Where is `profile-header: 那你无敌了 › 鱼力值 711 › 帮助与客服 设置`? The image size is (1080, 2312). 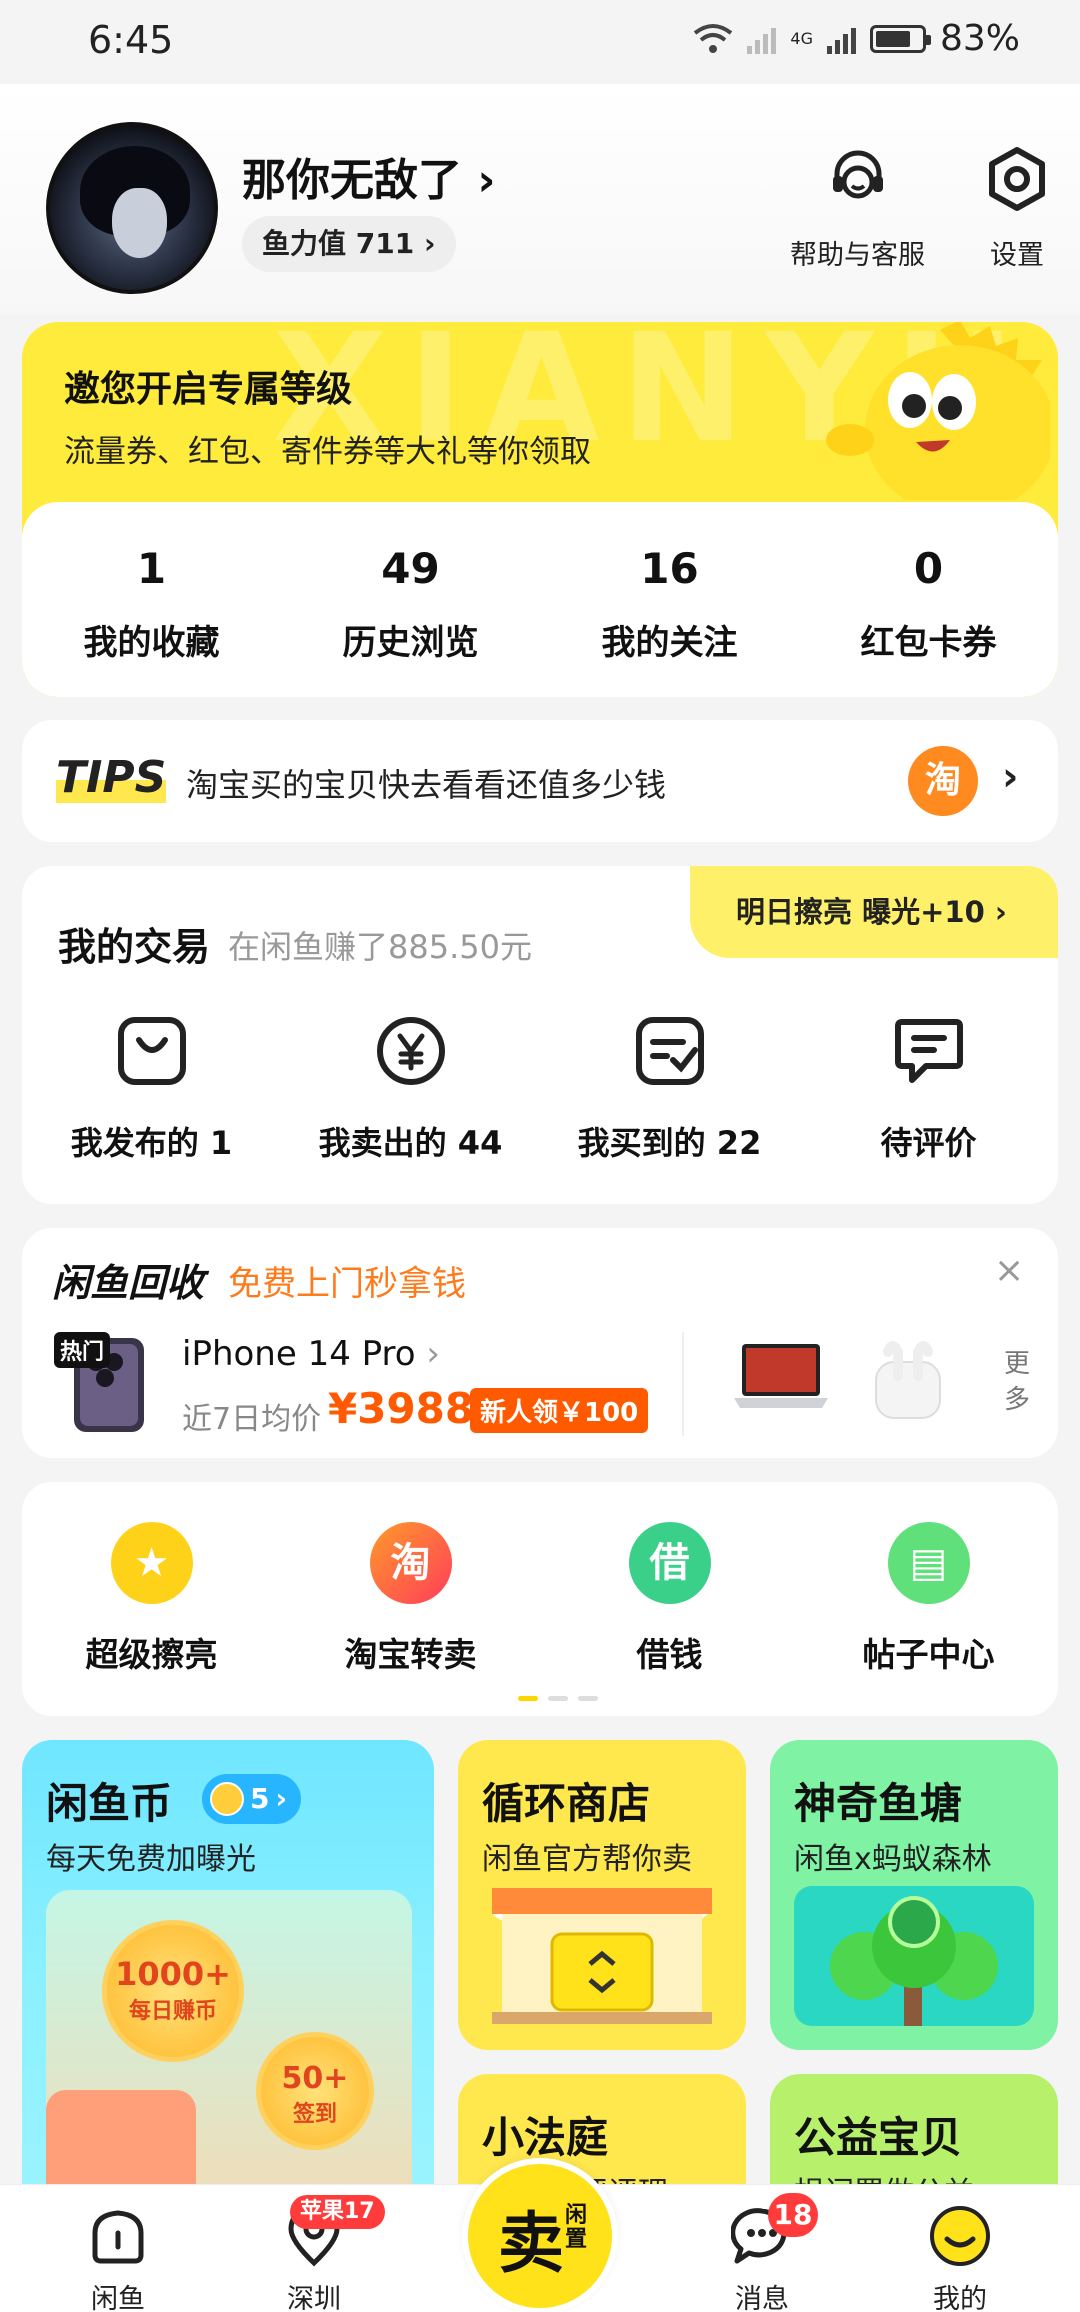
profile-header: 那你无敌了 › 鱼力值 711 › 帮助与客服 设置 is located at coordinates (540, 199).